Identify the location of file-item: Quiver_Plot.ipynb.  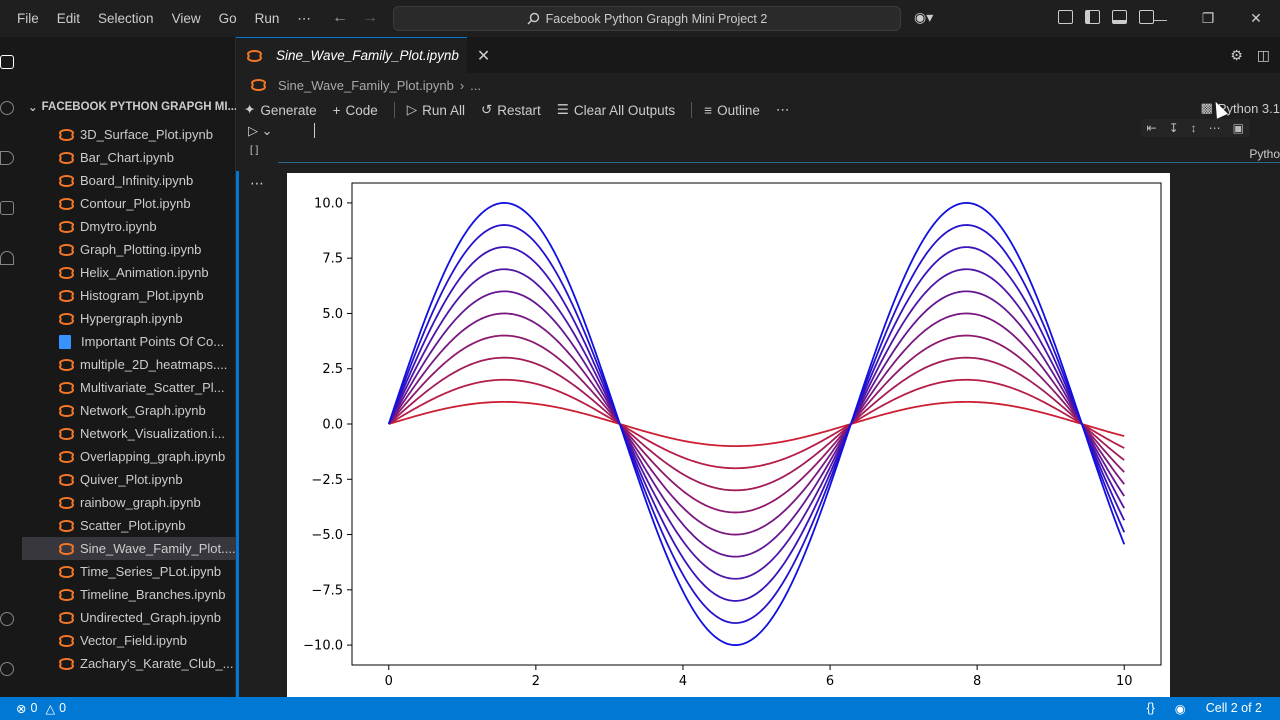
(129, 479).